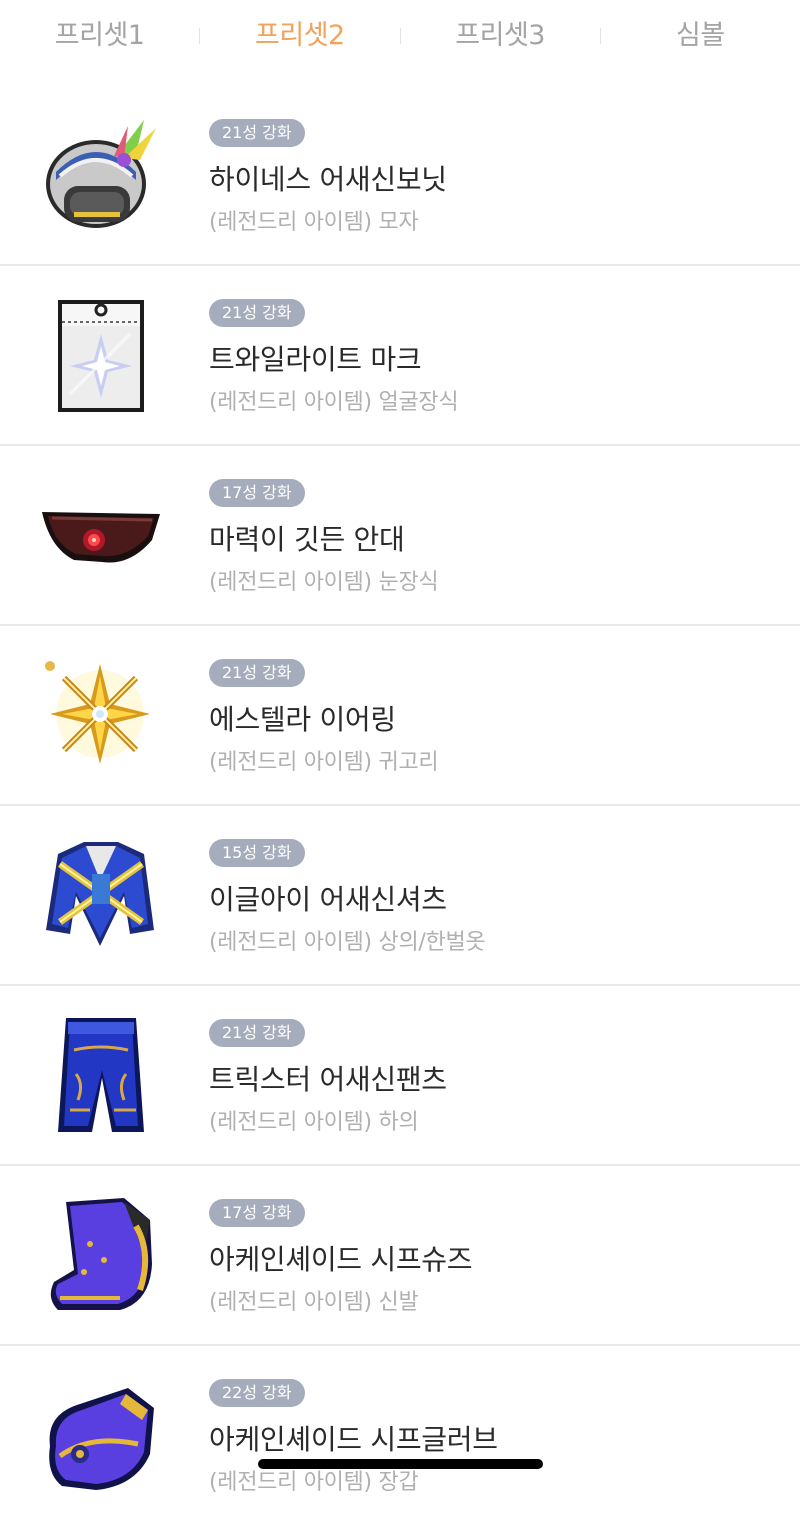  Describe the element at coordinates (328, 899) in the screenshot. I see `item-name: 이글아이 어새신셔츠` at that location.